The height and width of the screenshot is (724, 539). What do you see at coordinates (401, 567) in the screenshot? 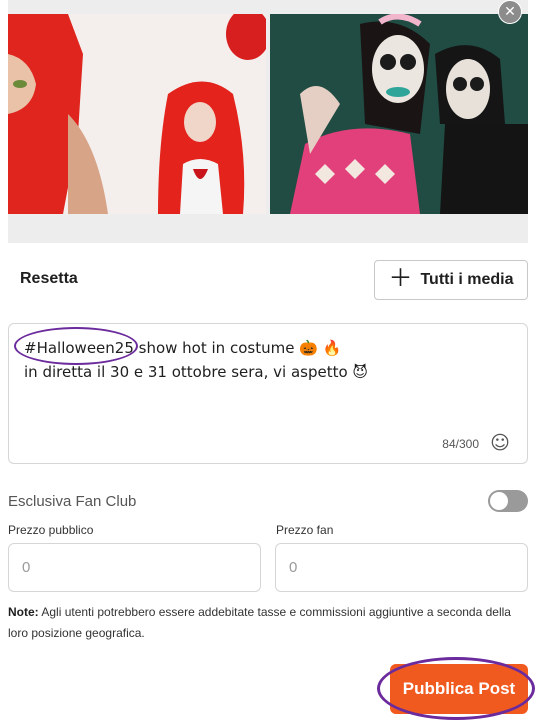
I see `fan-price-input` at bounding box center [401, 567].